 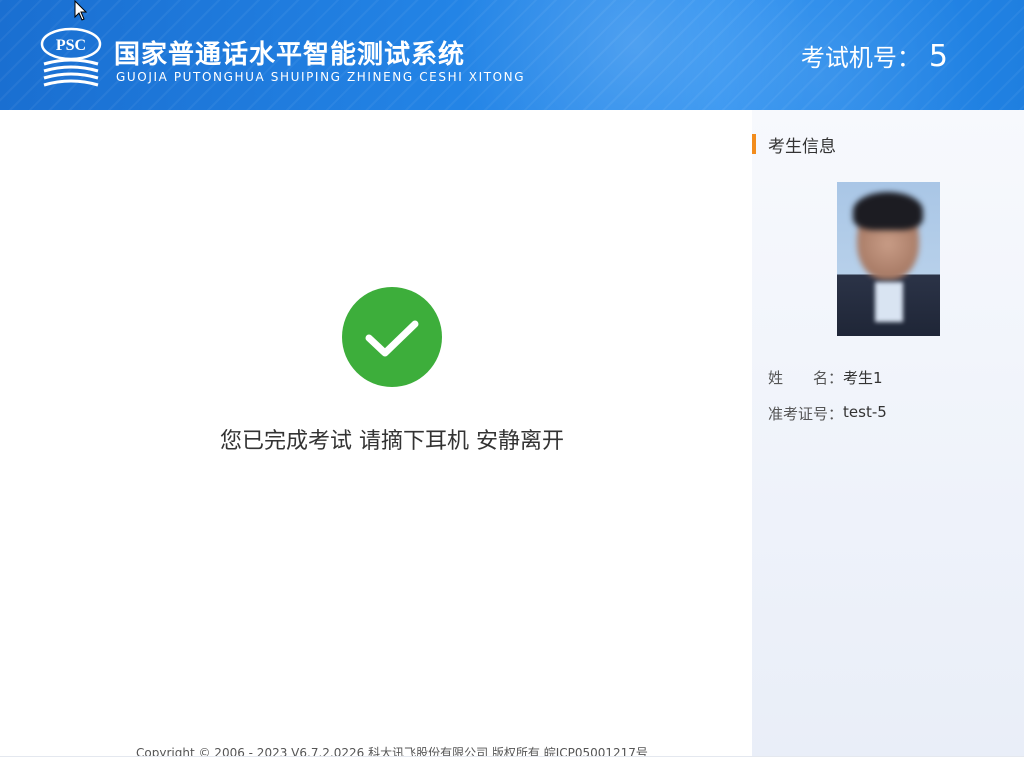 I want to click on exam-machine-number-label: 考试机号：, so click(x=860, y=58).